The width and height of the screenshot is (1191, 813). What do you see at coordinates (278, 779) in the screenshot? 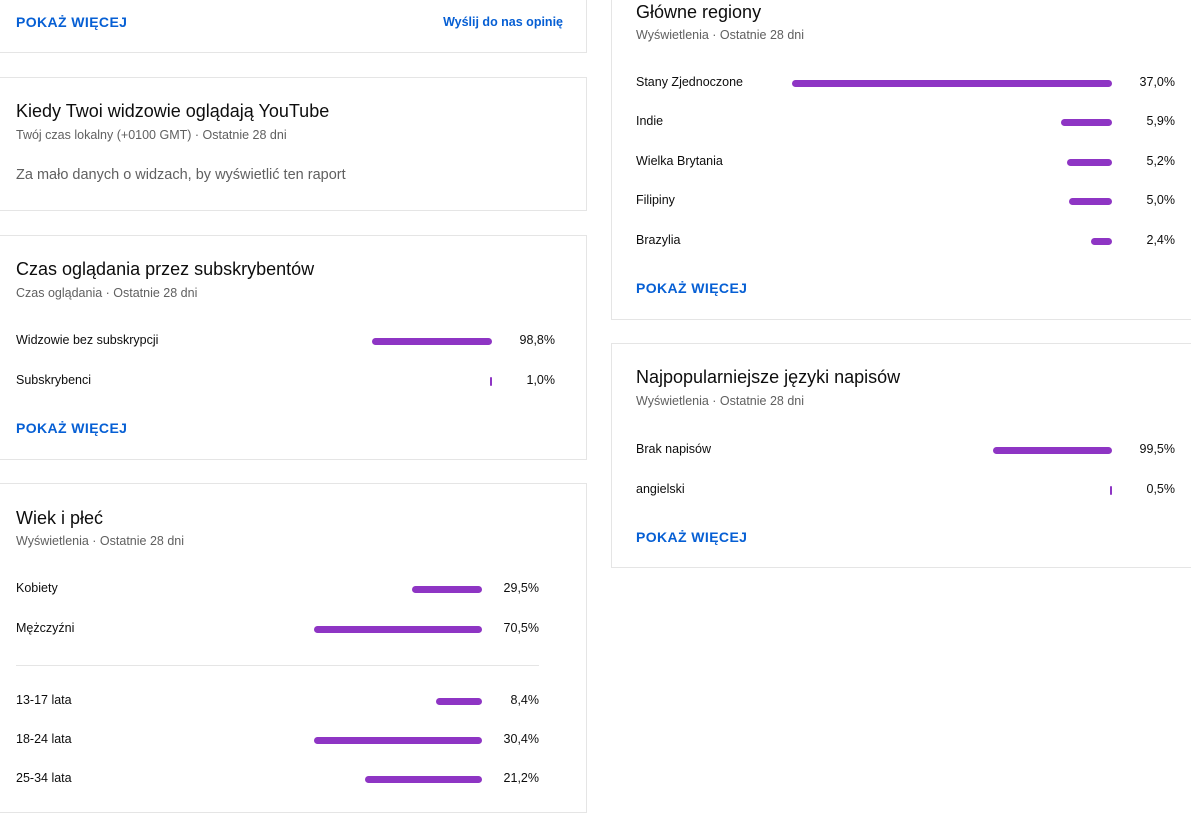
I see `list-item: 25-34 lata 21,2%` at bounding box center [278, 779].